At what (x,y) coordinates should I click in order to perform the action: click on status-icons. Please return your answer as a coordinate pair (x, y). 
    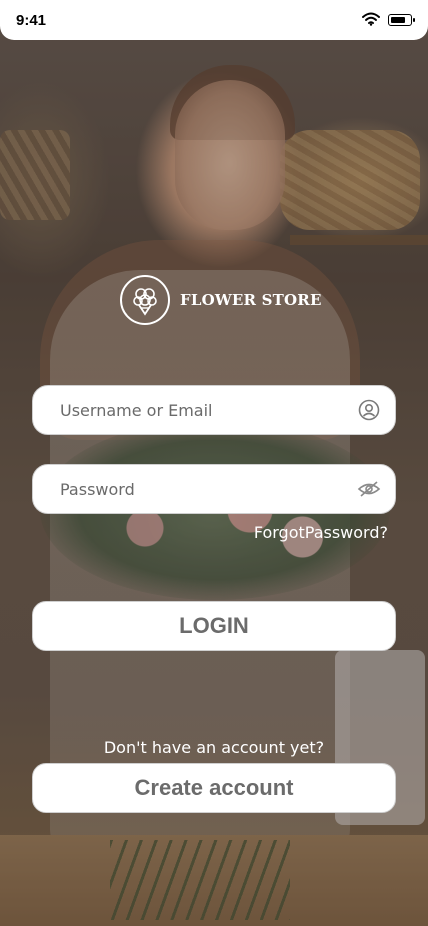
    Looking at the image, I should click on (388, 20).